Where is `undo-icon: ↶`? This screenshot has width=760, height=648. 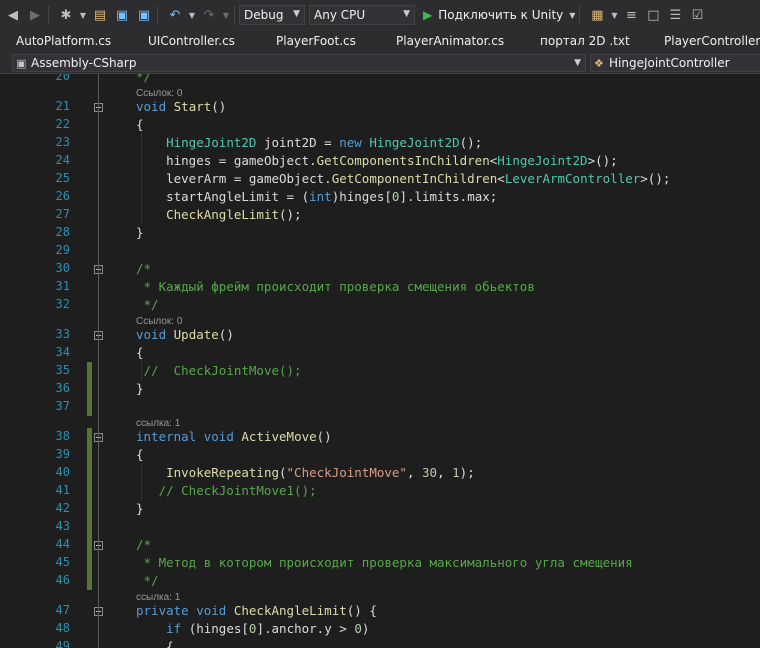
undo-icon: ↶ is located at coordinates (175, 15).